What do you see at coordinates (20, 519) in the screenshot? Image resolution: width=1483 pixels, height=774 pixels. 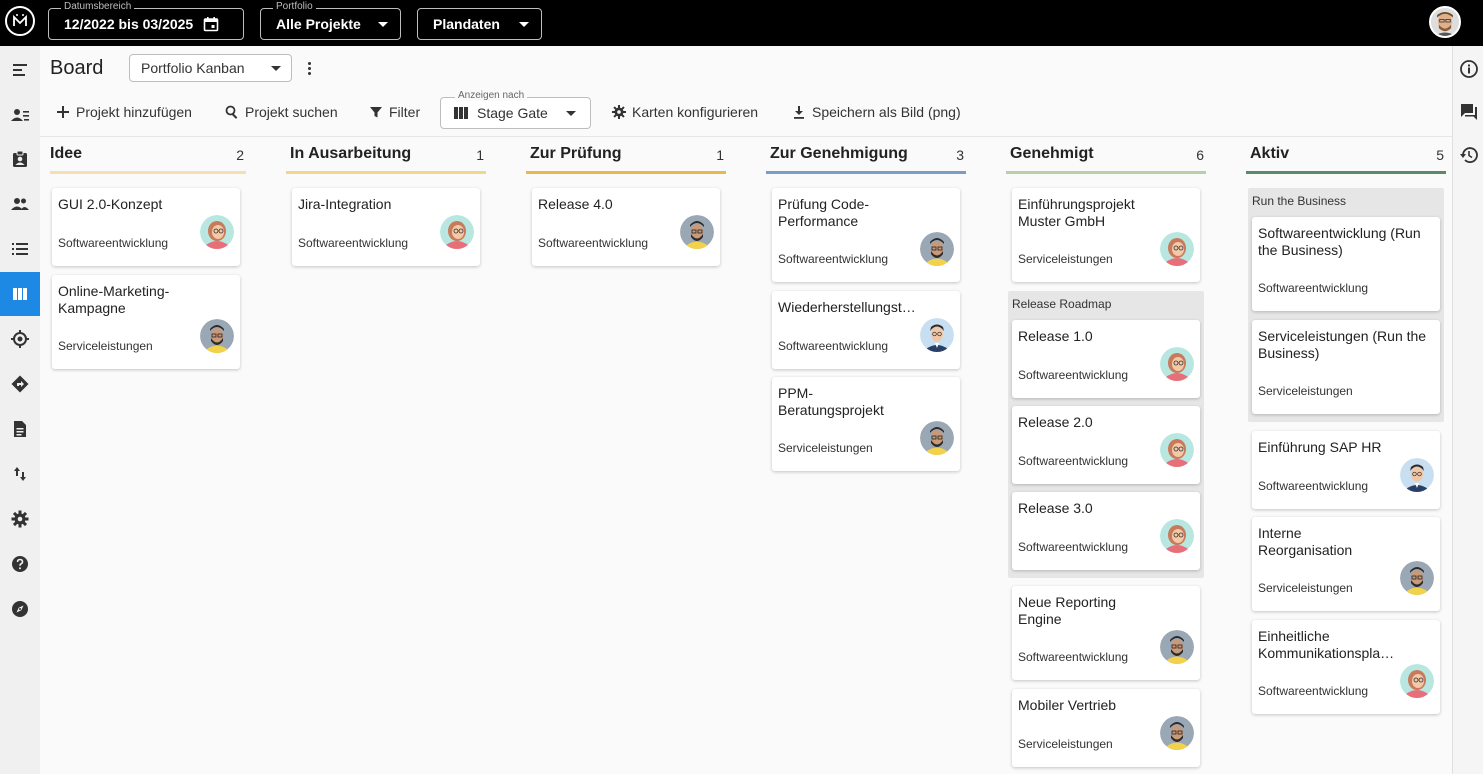 I see `settings-icon` at bounding box center [20, 519].